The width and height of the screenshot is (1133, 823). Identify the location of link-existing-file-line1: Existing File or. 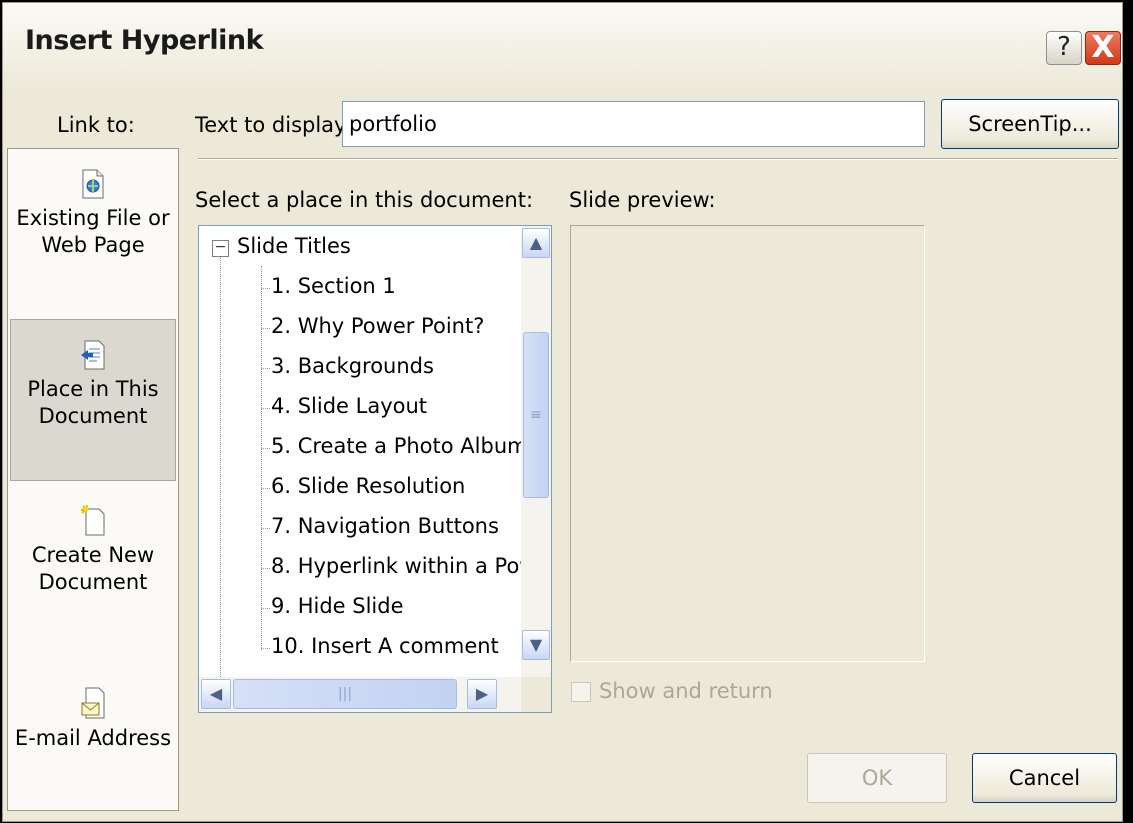
(93, 218).